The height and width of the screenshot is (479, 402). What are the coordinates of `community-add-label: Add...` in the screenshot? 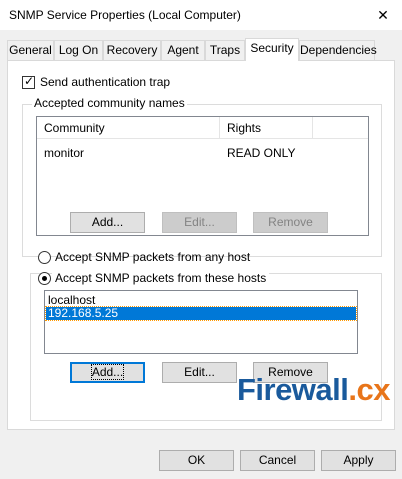 It's located at (107, 222).